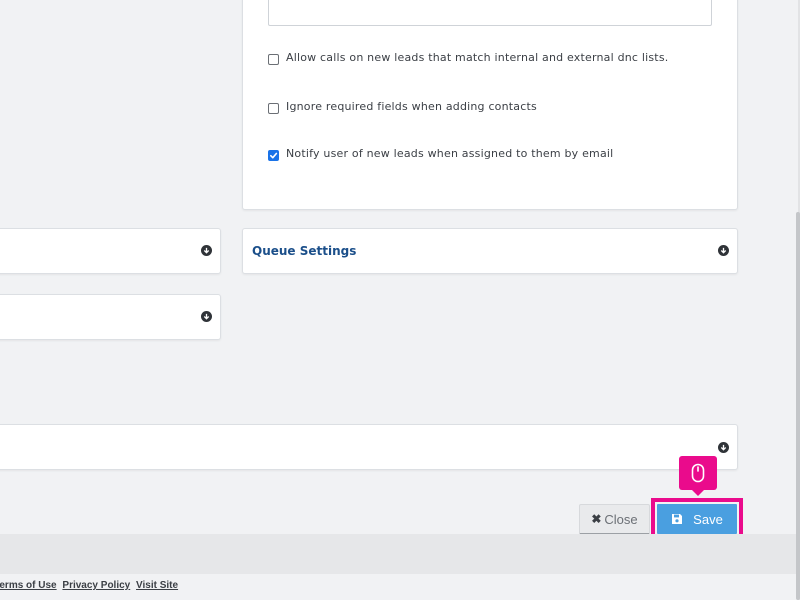 The image size is (800, 600). Describe the element at coordinates (621, 519) in the screenshot. I see `close-button-label: Close` at that location.